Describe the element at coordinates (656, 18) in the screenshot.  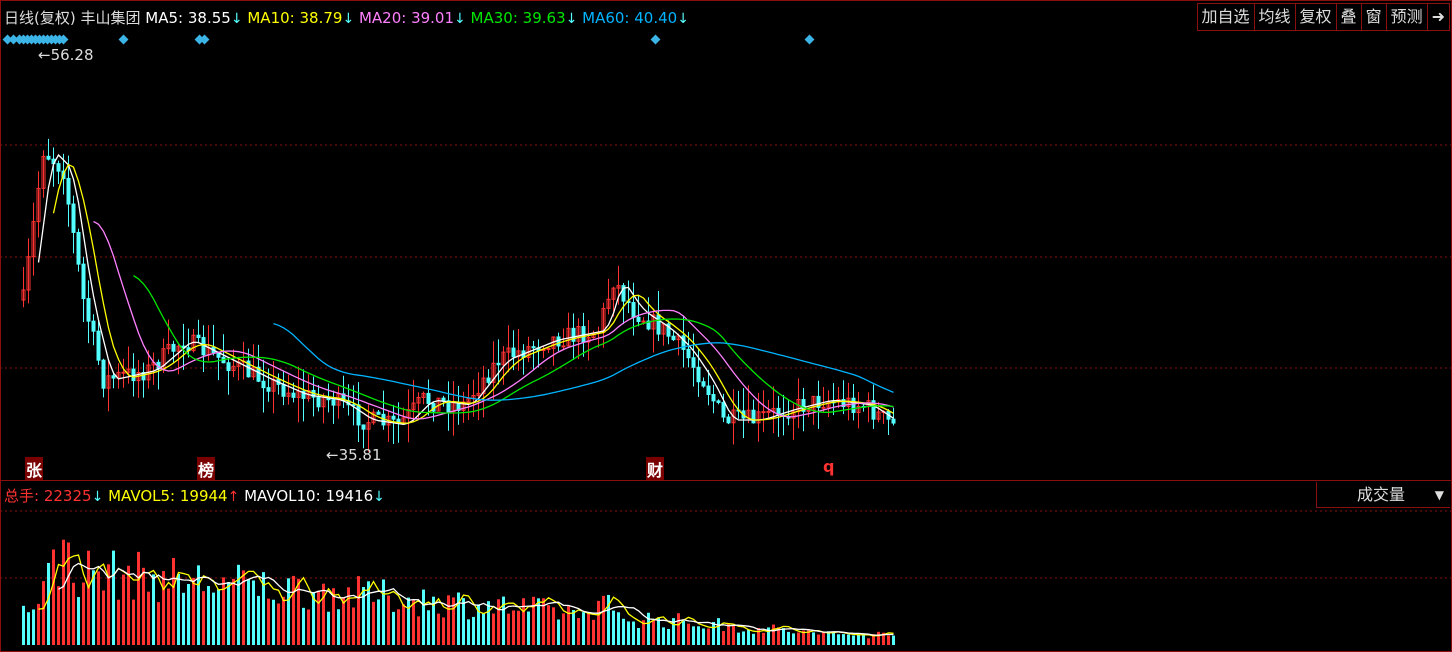
I see `ma60-value: 40.40` at that location.